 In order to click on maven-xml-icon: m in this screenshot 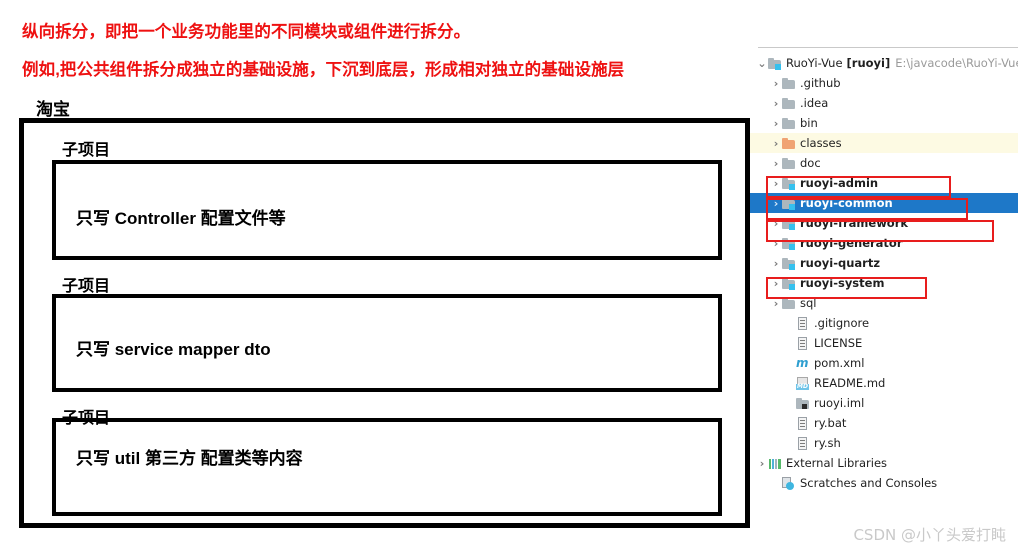, I will do `click(802, 362)`.